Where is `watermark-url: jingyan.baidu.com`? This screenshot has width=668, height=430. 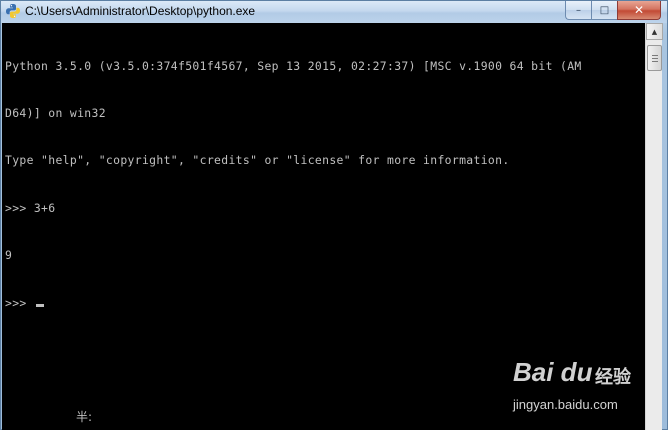 watermark-url: jingyan.baidu.com is located at coordinates (565, 404).